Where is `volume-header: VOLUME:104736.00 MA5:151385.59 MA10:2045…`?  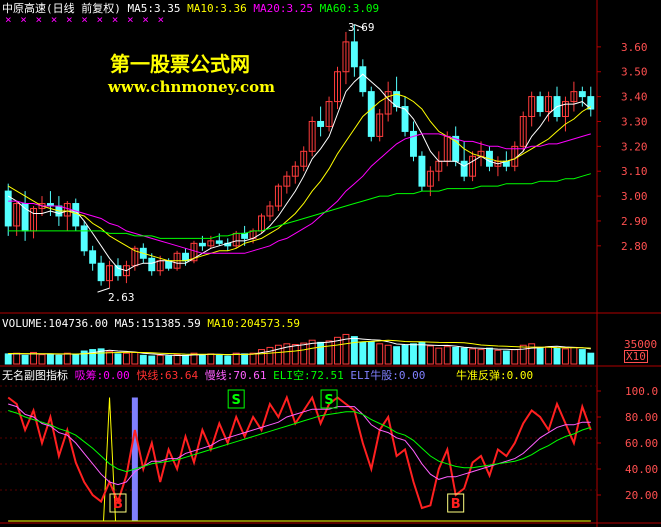
volume-header: VOLUME:104736.00 MA5:151385.59 MA10:2045… is located at coordinates (151, 323).